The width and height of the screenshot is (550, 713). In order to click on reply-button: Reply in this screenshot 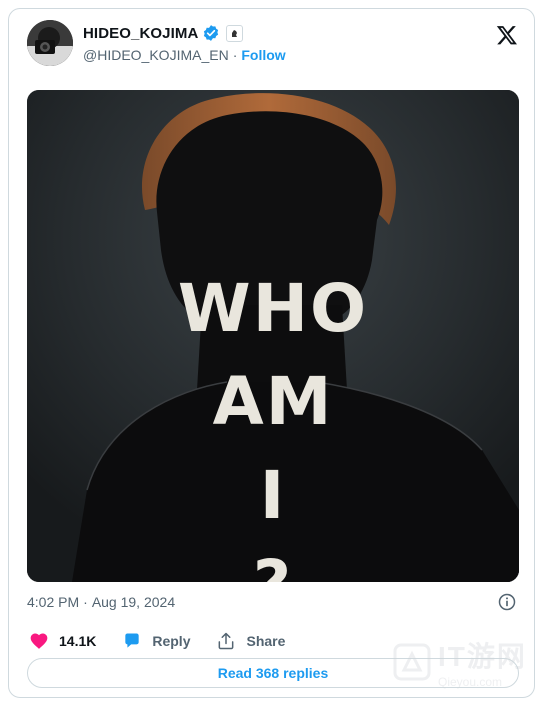, I will do `click(156, 641)`.